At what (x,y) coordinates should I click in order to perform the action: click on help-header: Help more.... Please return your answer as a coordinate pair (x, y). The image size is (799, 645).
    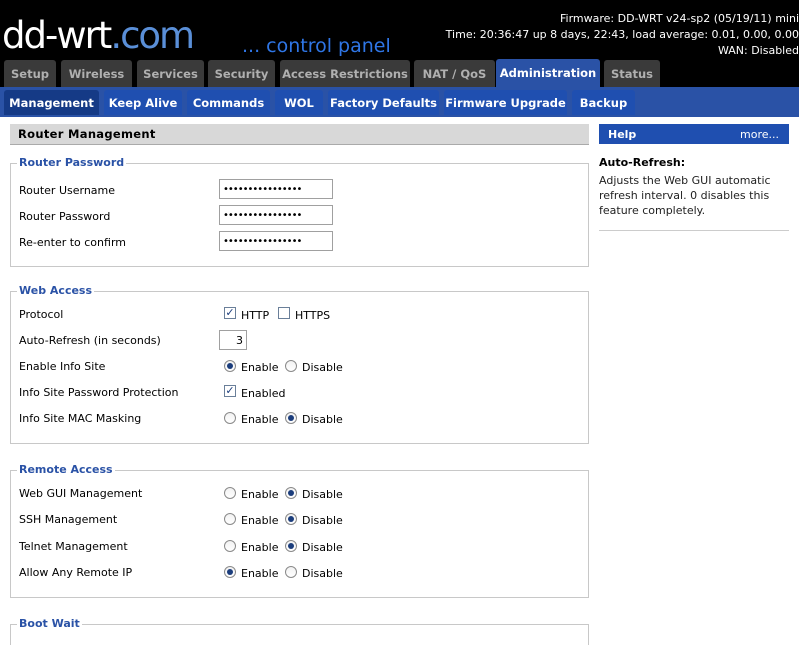
    Looking at the image, I should click on (694, 134).